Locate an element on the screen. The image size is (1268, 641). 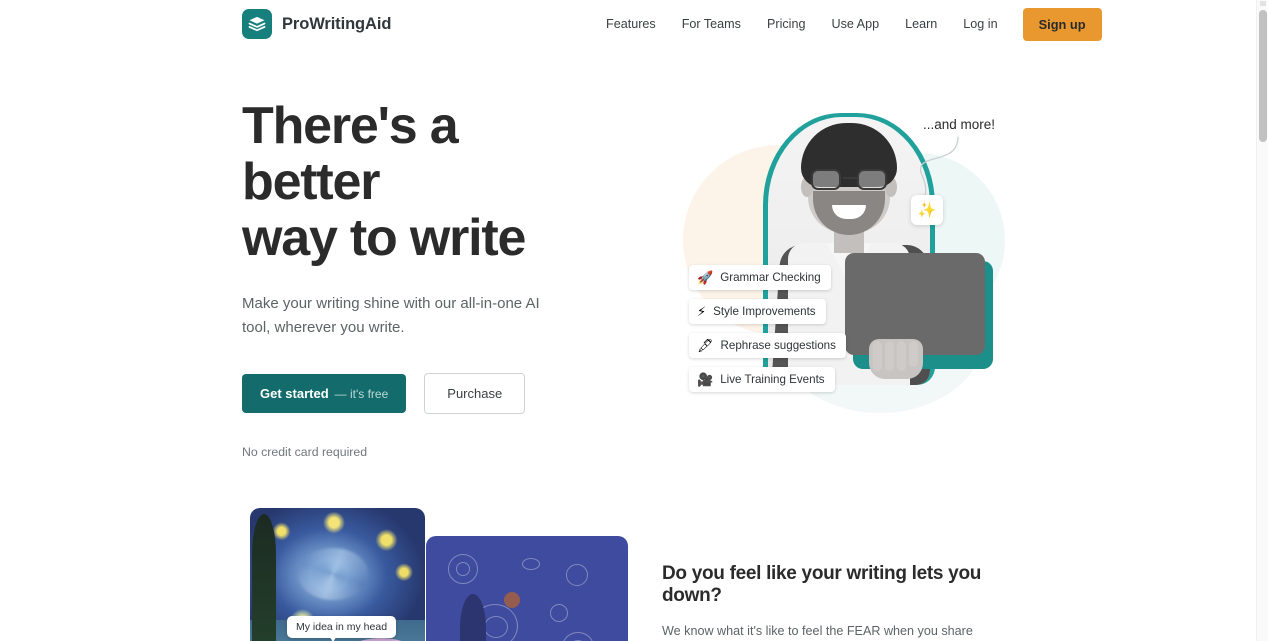
feature-chip-style-improvements: ⚡ Style Improvements is located at coordinates (757, 311).